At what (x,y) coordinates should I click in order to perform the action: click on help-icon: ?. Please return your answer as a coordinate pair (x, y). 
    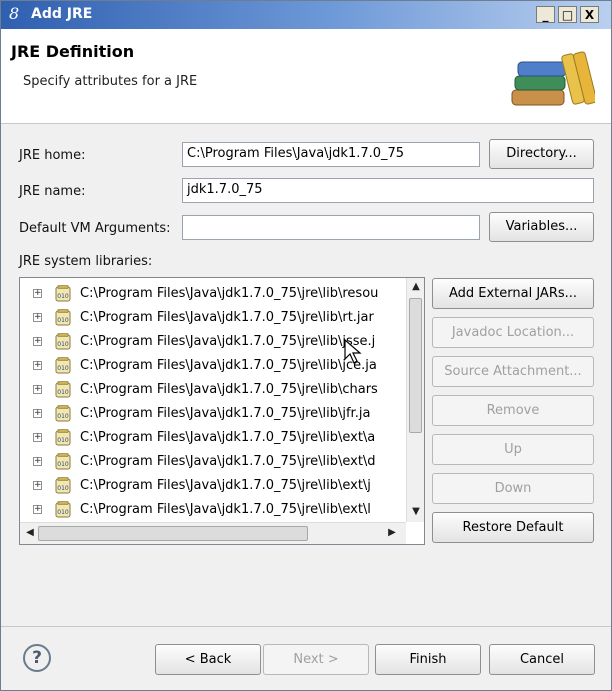
    Looking at the image, I should click on (37, 658).